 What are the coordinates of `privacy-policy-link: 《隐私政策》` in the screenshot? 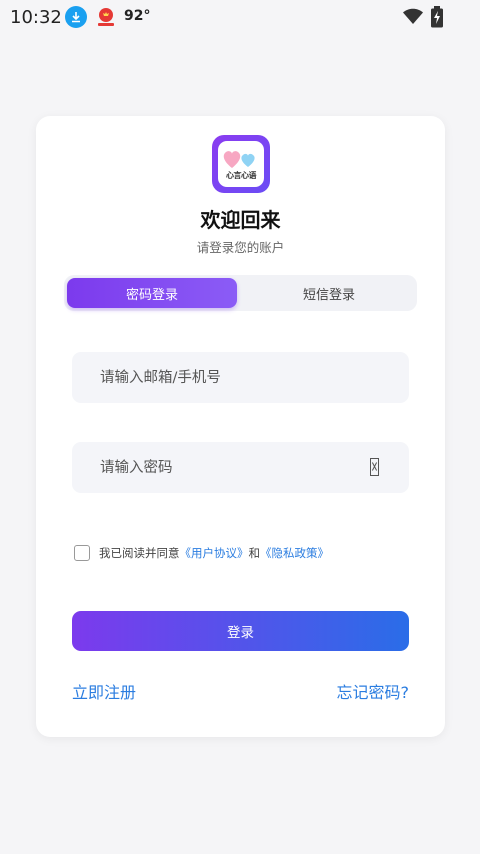 It's located at (294, 553).